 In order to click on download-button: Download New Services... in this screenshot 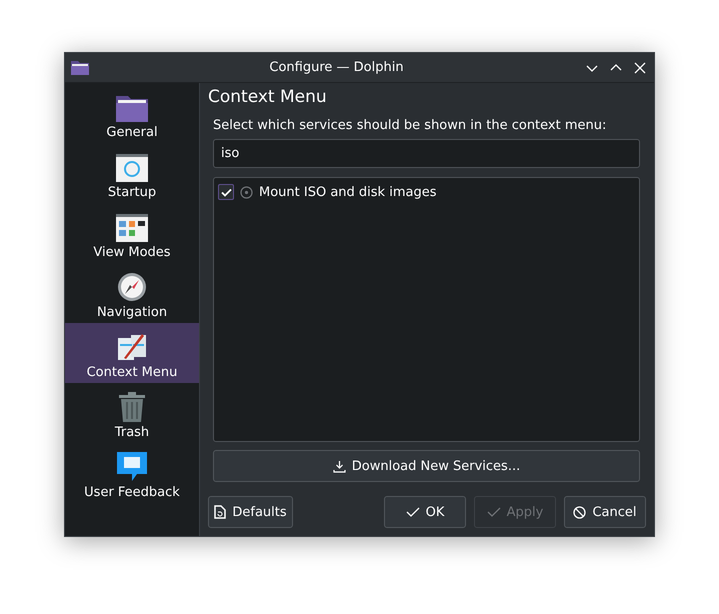, I will do `click(426, 466)`.